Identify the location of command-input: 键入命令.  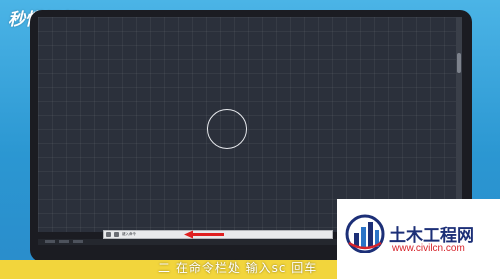
(129, 234).